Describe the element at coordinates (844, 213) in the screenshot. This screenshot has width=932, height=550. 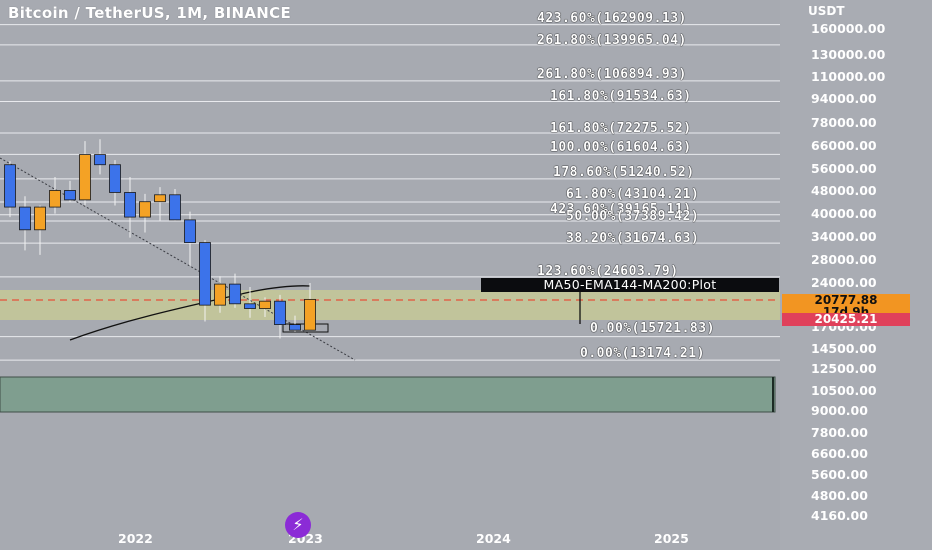
I see `price-tick: 40000.00` at that location.